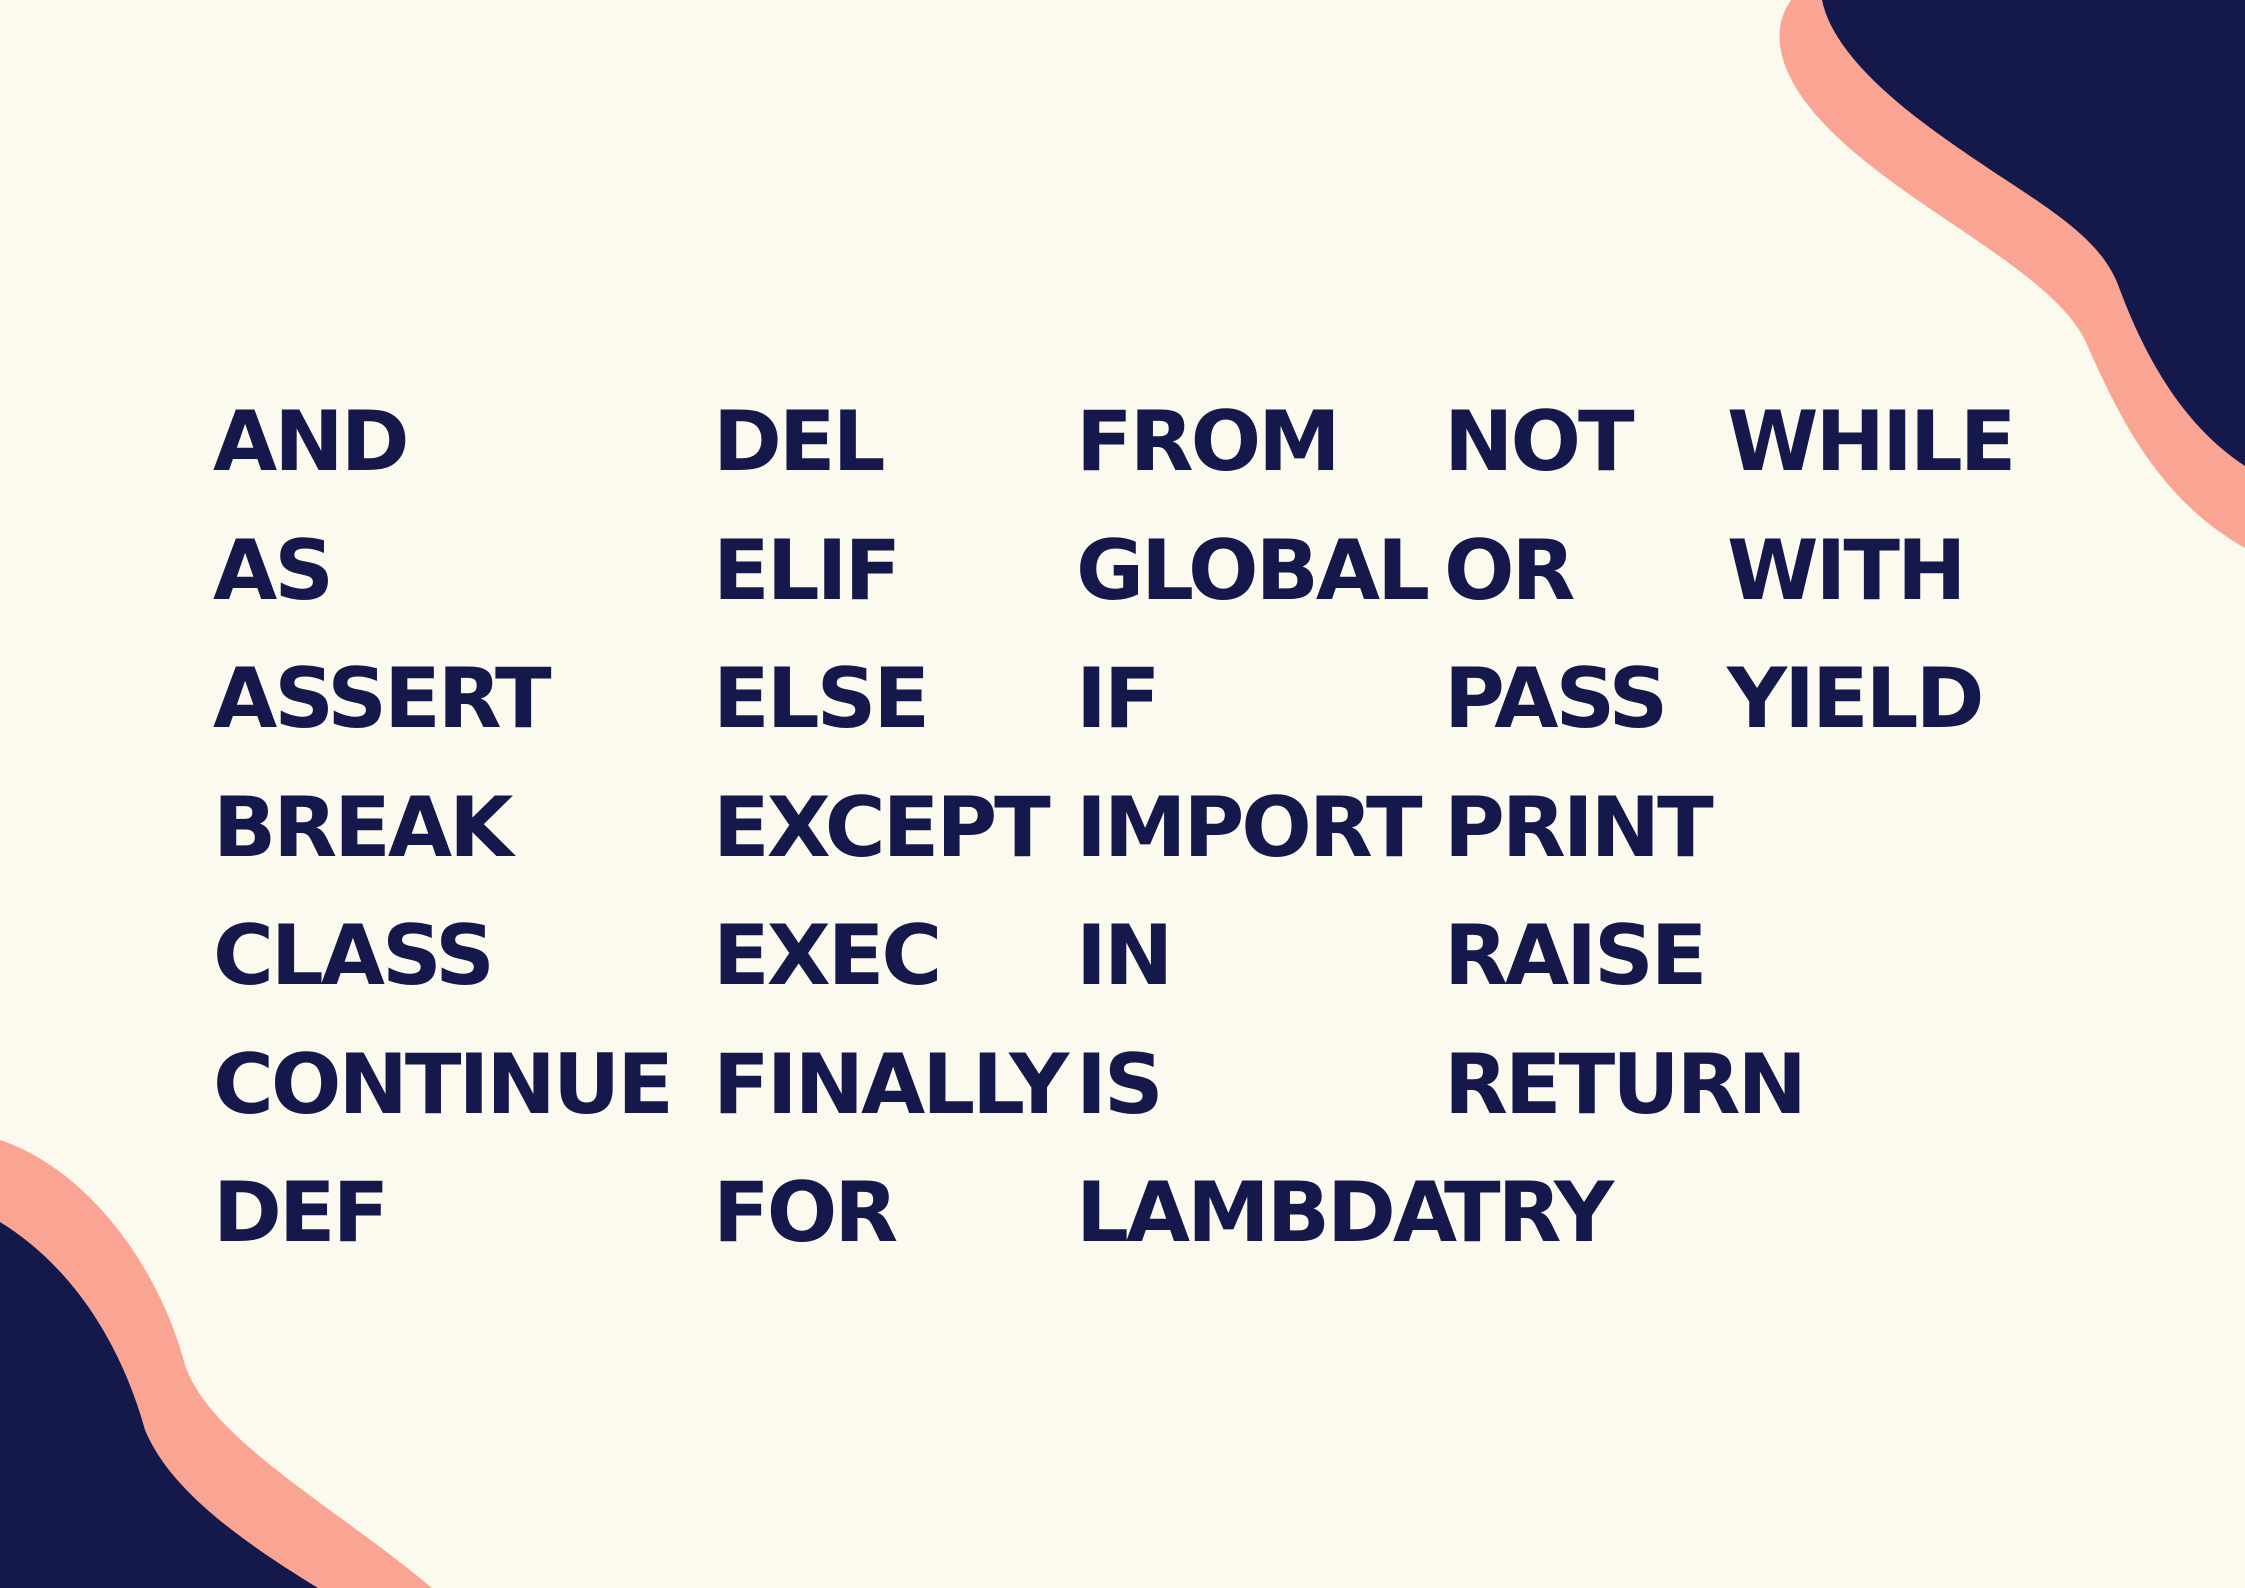 This screenshot has height=1588, width=2245. Describe the element at coordinates (1579, 827) in the screenshot. I see `keyword: PRINT` at that location.